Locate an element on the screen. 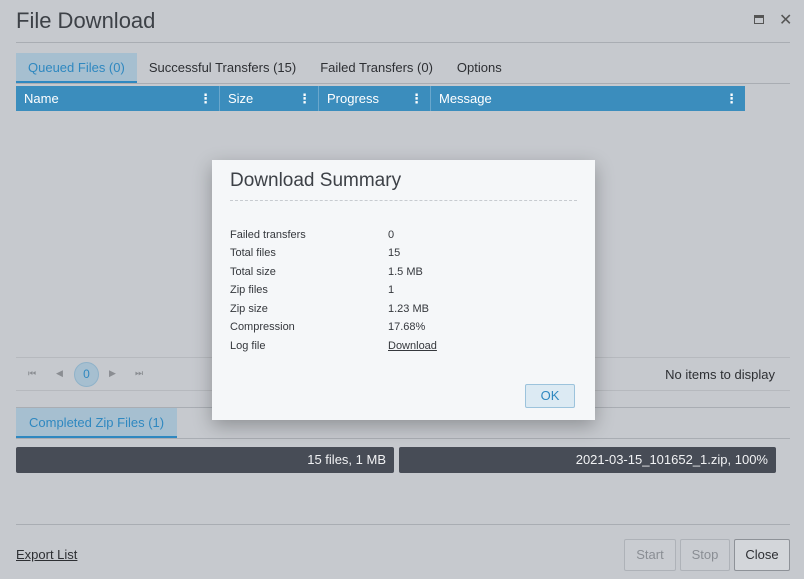  column-header-progress: Progress ⋮ is located at coordinates (375, 98).